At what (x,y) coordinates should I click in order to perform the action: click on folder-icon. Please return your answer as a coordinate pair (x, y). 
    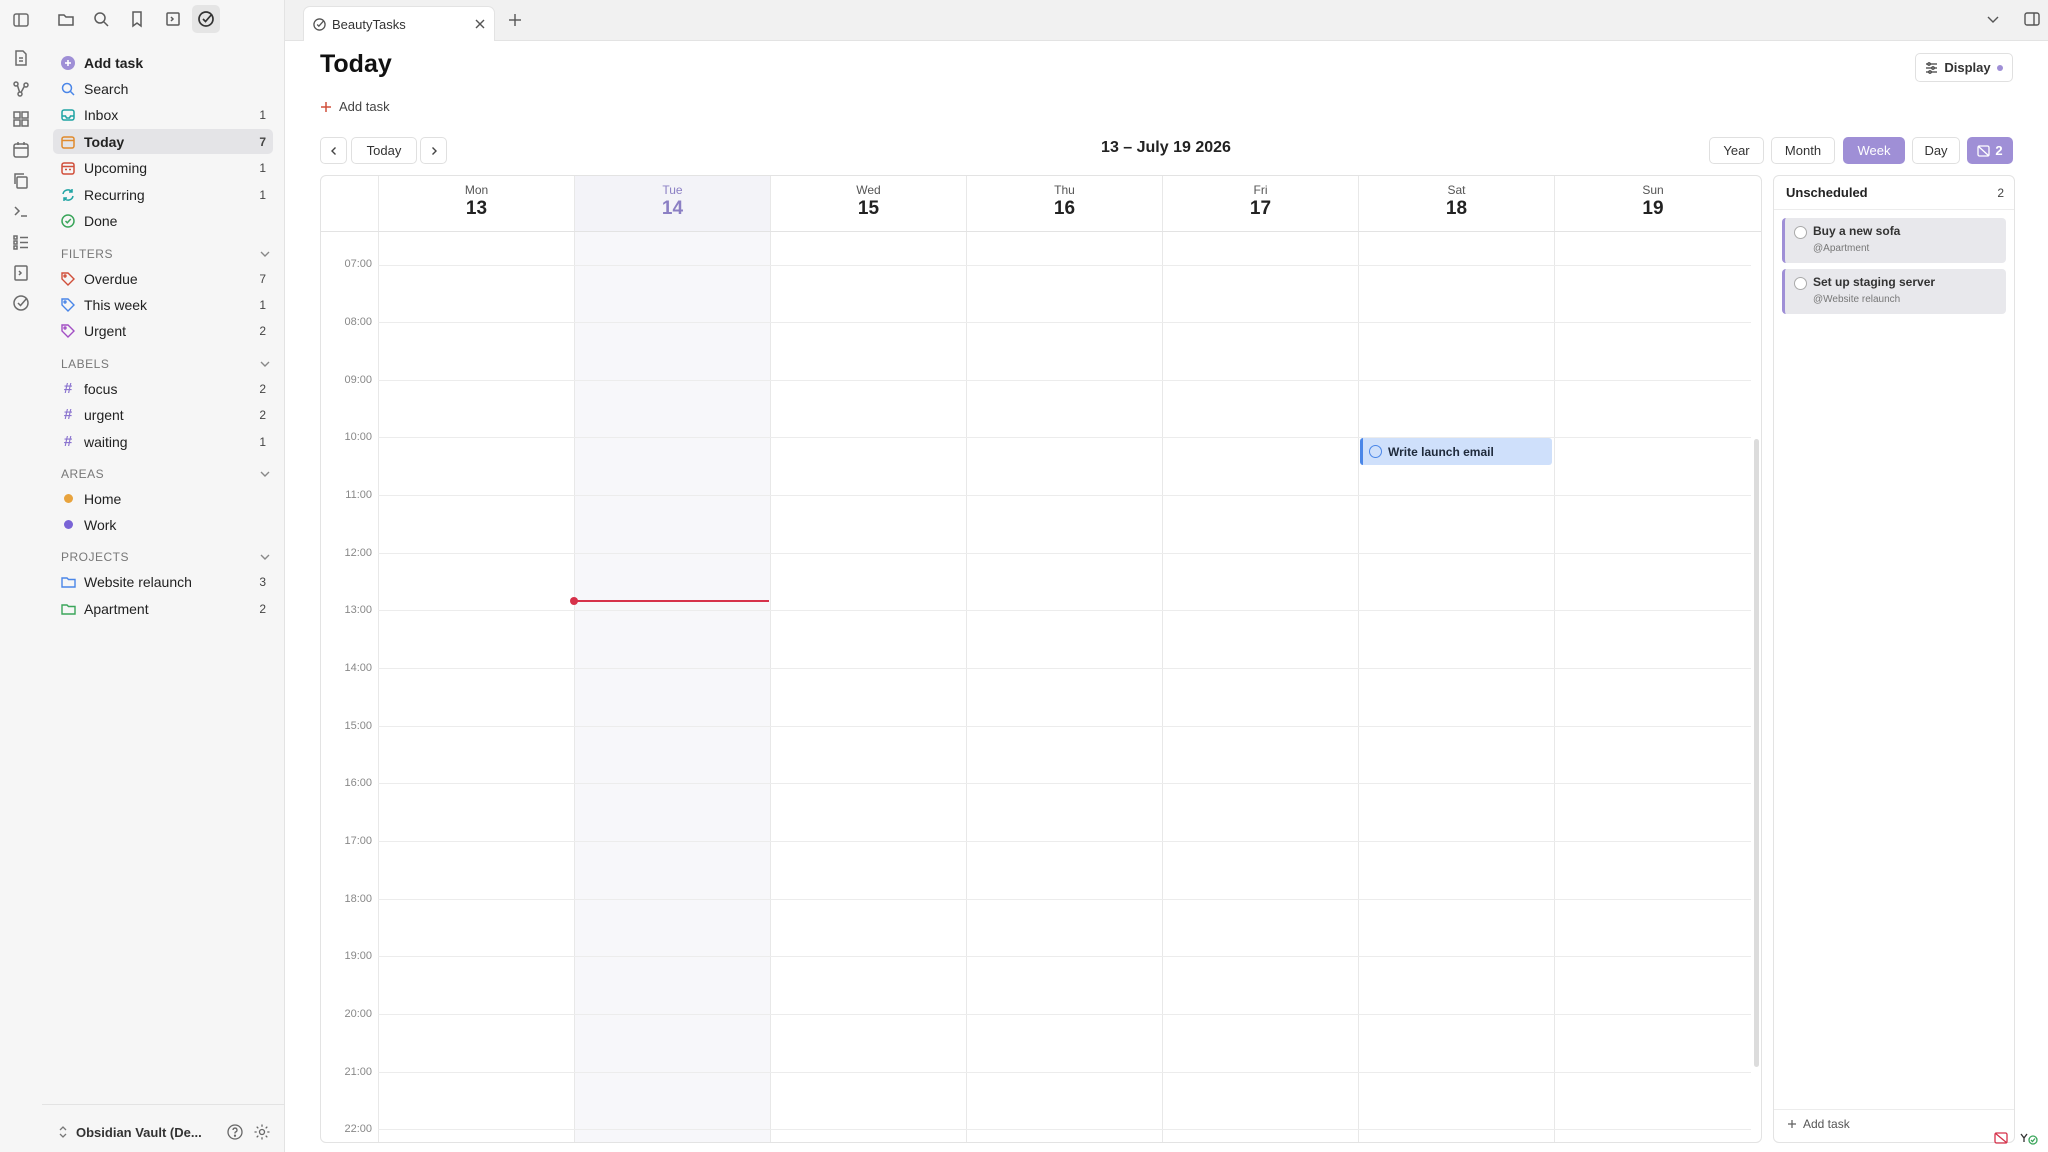
    Looking at the image, I should click on (66, 19).